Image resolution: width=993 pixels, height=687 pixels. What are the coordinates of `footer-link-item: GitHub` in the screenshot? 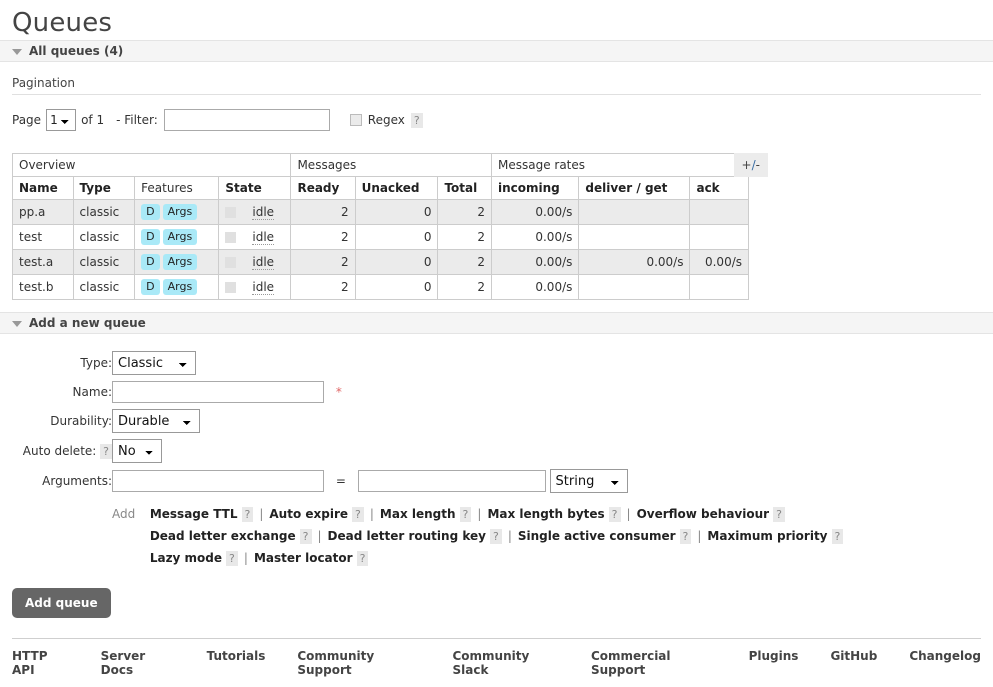 It's located at (853, 663).